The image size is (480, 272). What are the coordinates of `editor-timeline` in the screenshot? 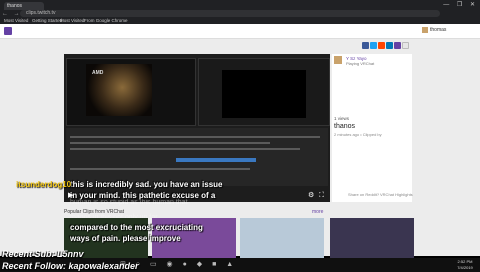 It's located at (197, 157).